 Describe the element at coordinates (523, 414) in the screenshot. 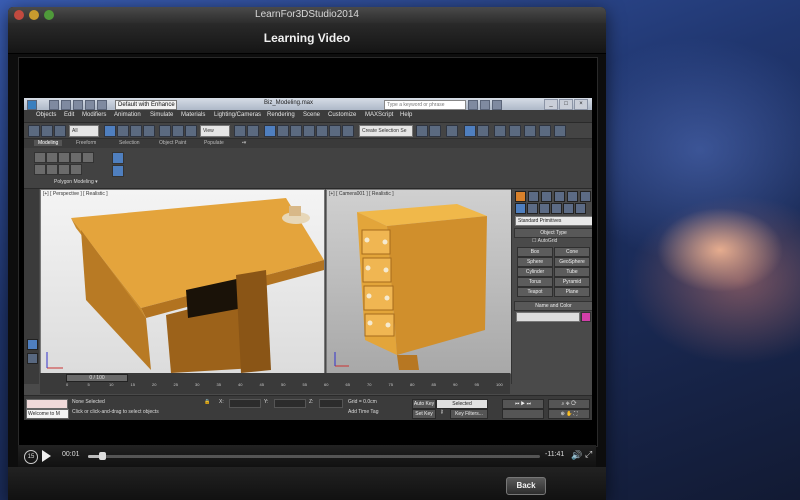

I see `frame-field` at that location.